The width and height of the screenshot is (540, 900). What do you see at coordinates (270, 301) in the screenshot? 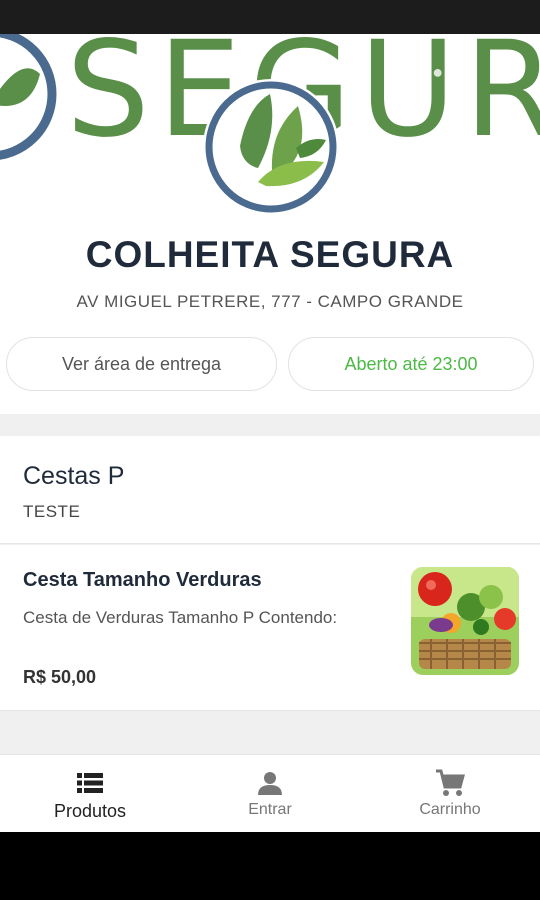
I see `store-address: AV MIGUEL PETRERE, 777 - CAMPO GRANDE` at bounding box center [270, 301].